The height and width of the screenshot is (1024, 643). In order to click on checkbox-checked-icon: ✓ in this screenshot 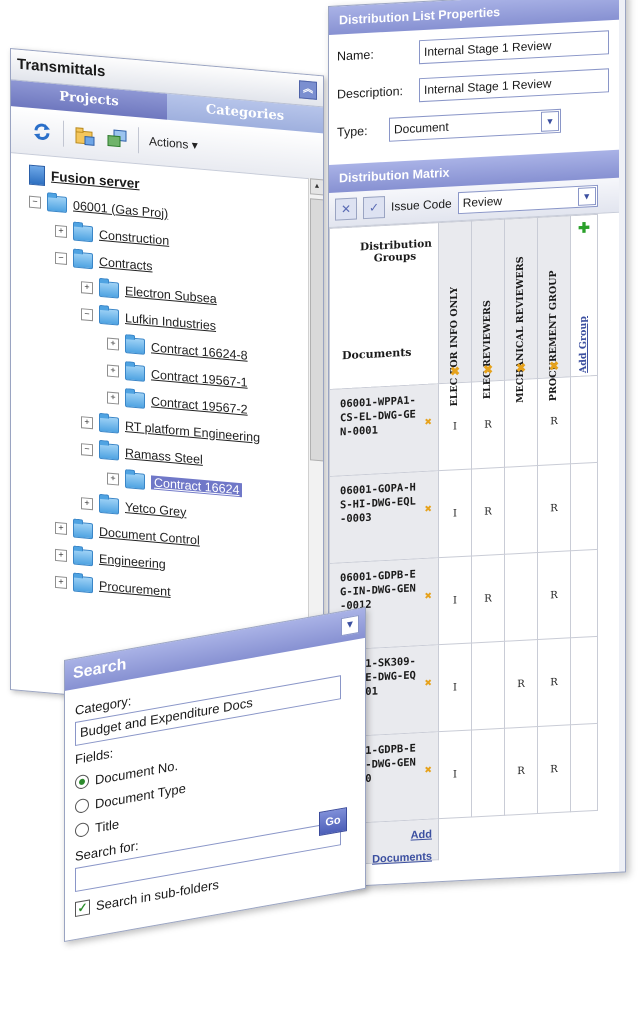, I will do `click(82, 908)`.